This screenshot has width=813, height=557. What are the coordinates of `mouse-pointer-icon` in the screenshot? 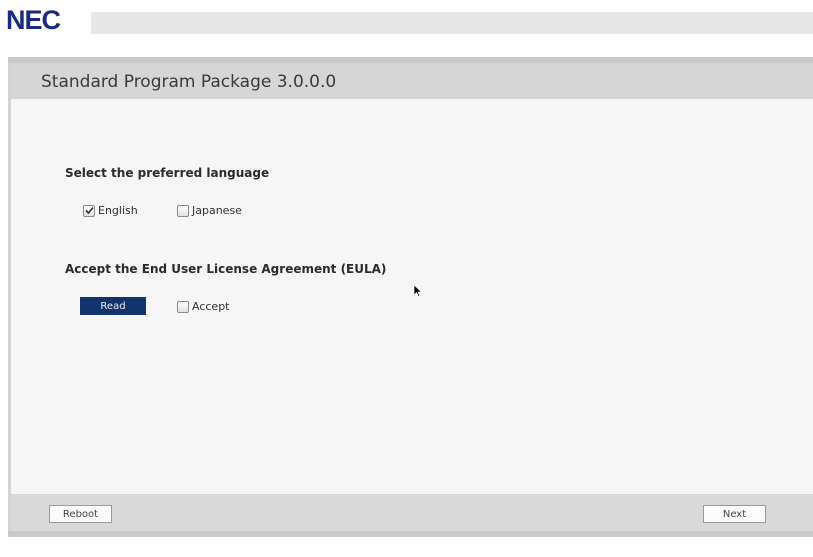 It's located at (418, 291).